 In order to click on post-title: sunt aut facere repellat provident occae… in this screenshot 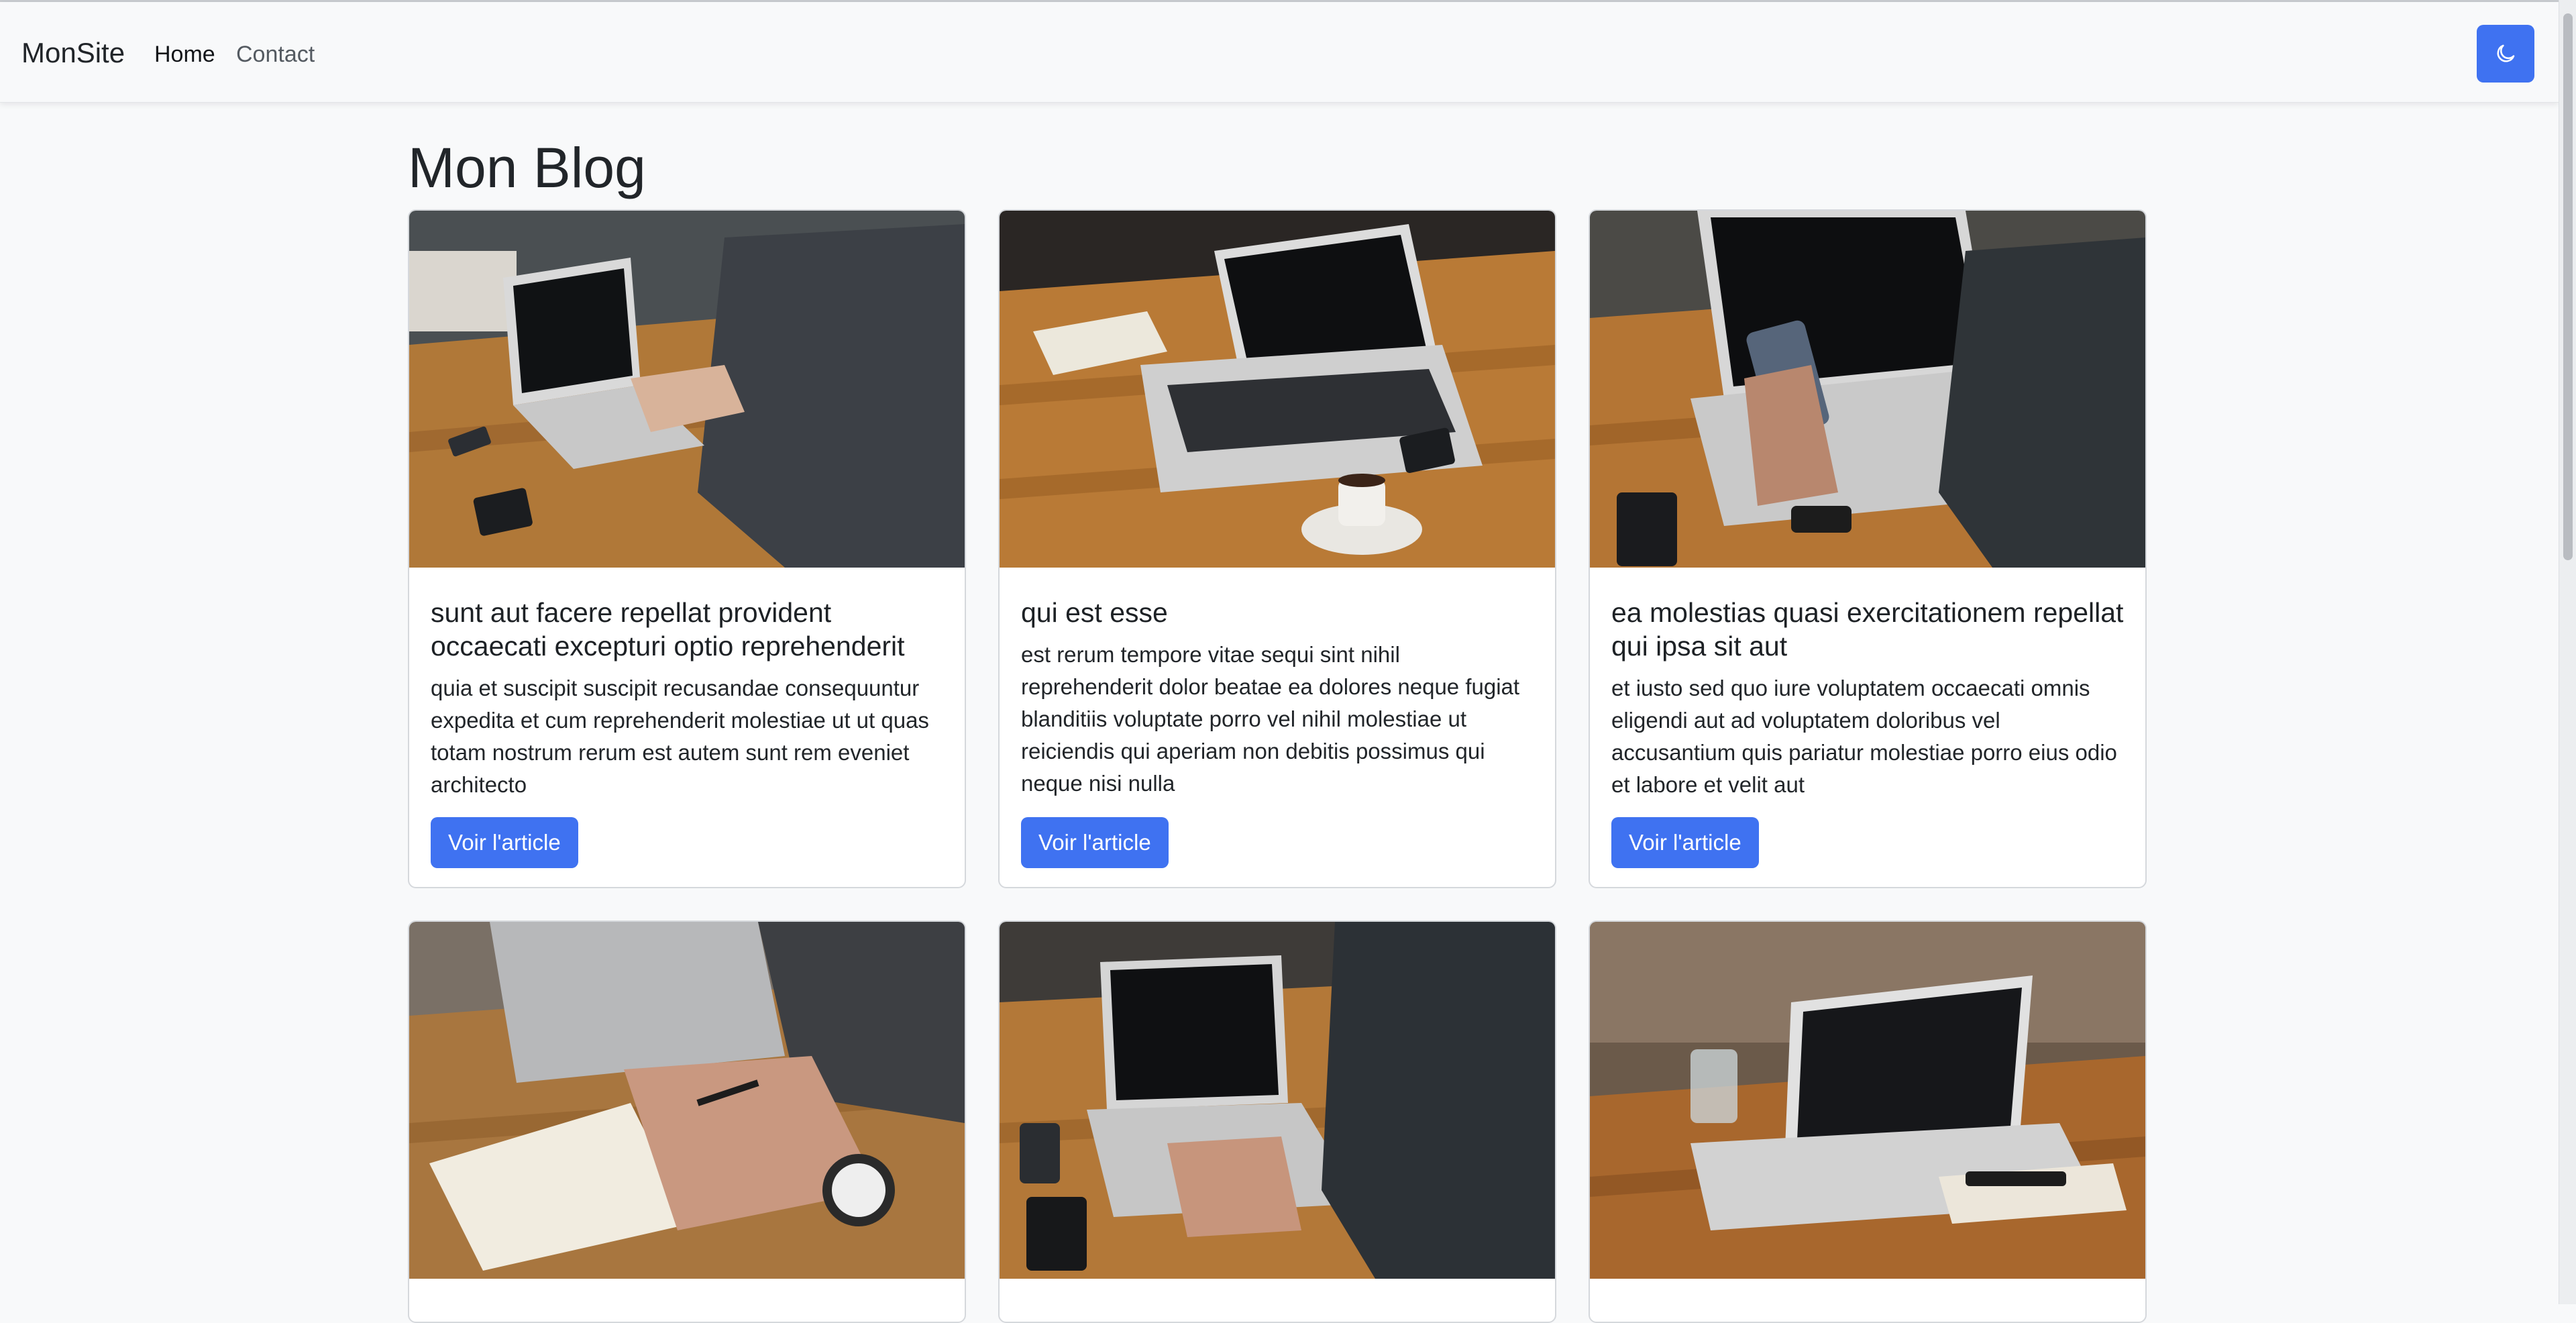, I will do `click(688, 629)`.